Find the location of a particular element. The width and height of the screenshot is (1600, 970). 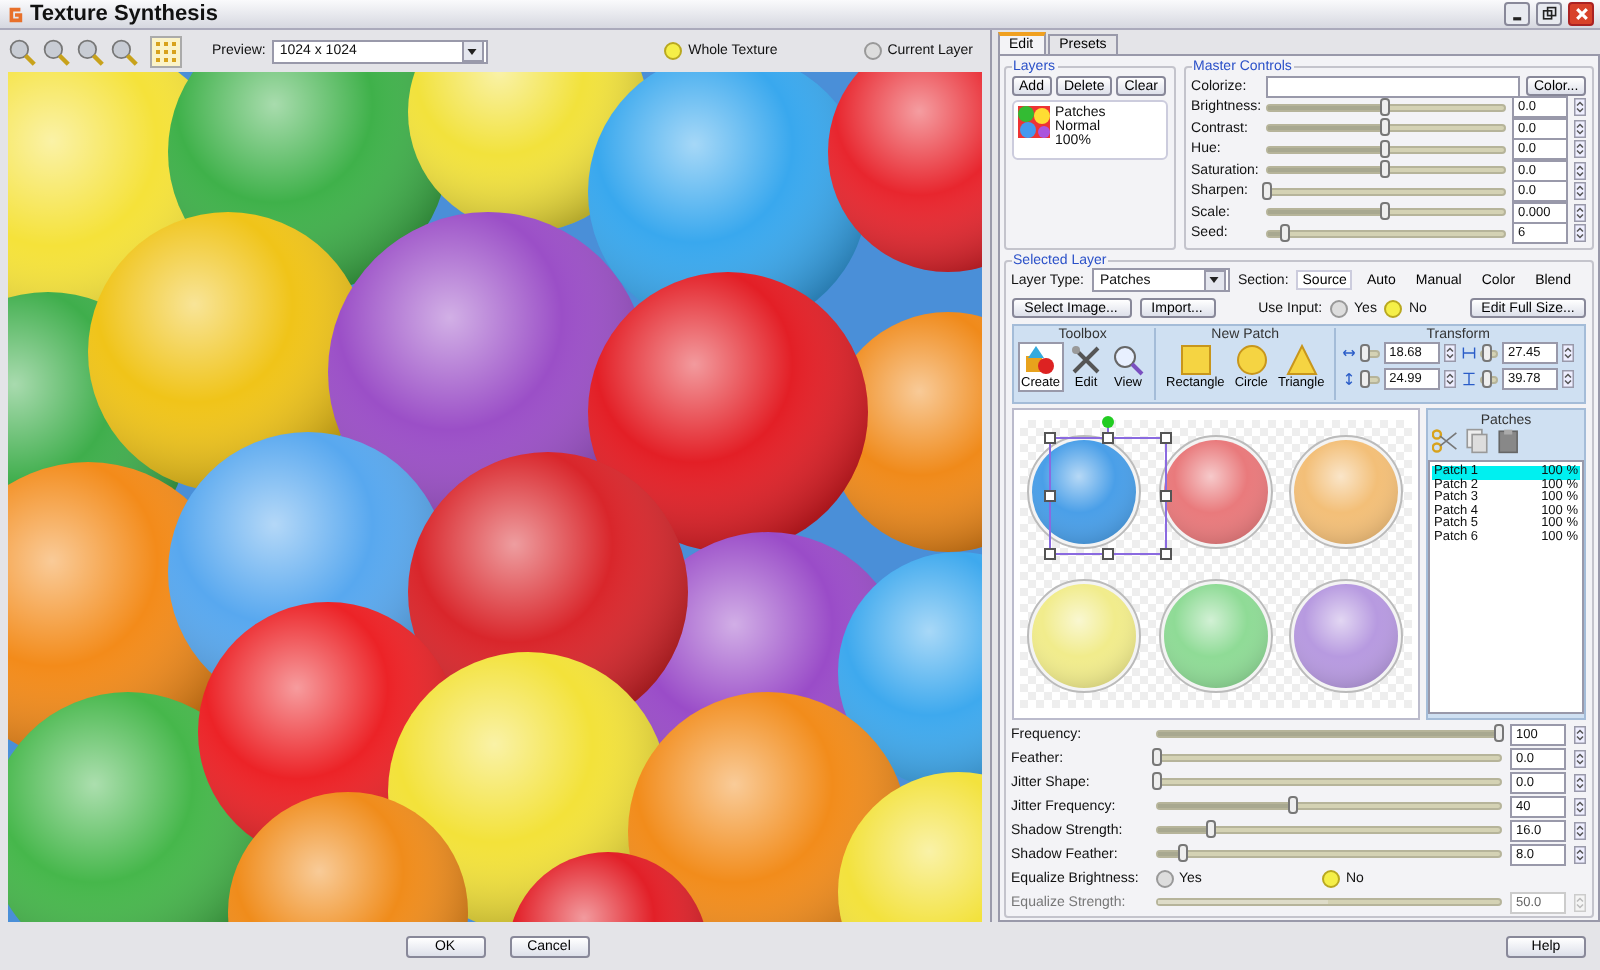

restore-icon is located at coordinates (1549, 14).